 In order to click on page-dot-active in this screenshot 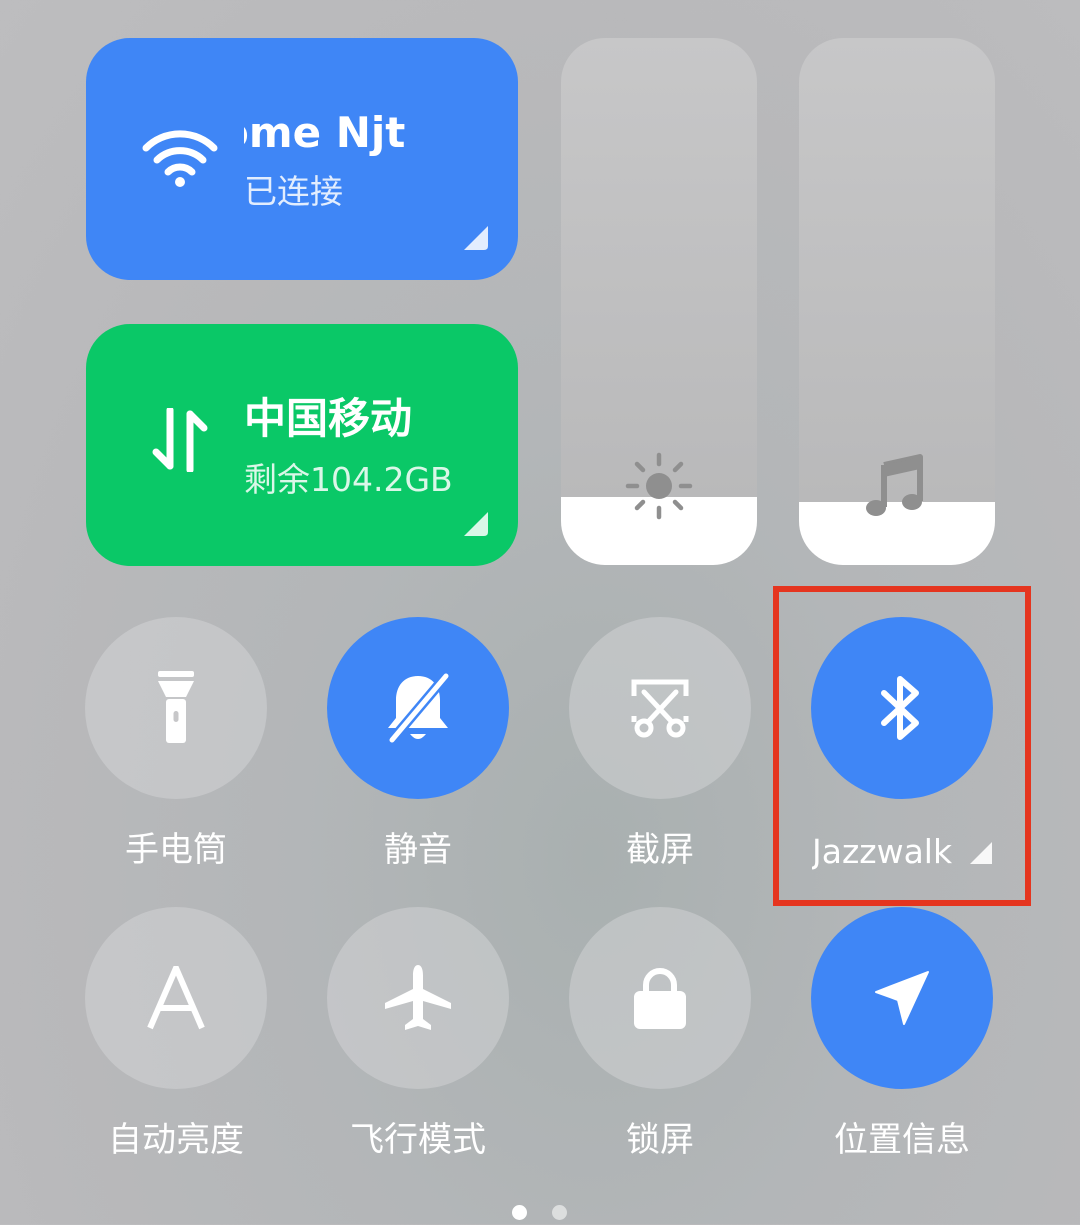, I will do `click(519, 1212)`.